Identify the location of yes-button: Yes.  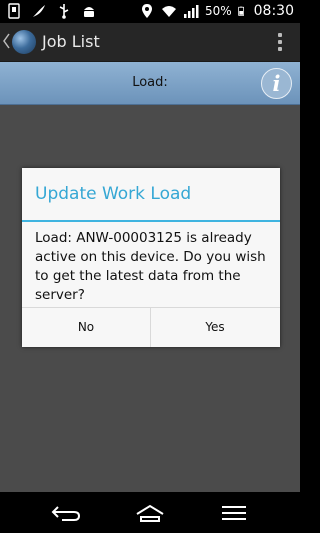
(215, 327).